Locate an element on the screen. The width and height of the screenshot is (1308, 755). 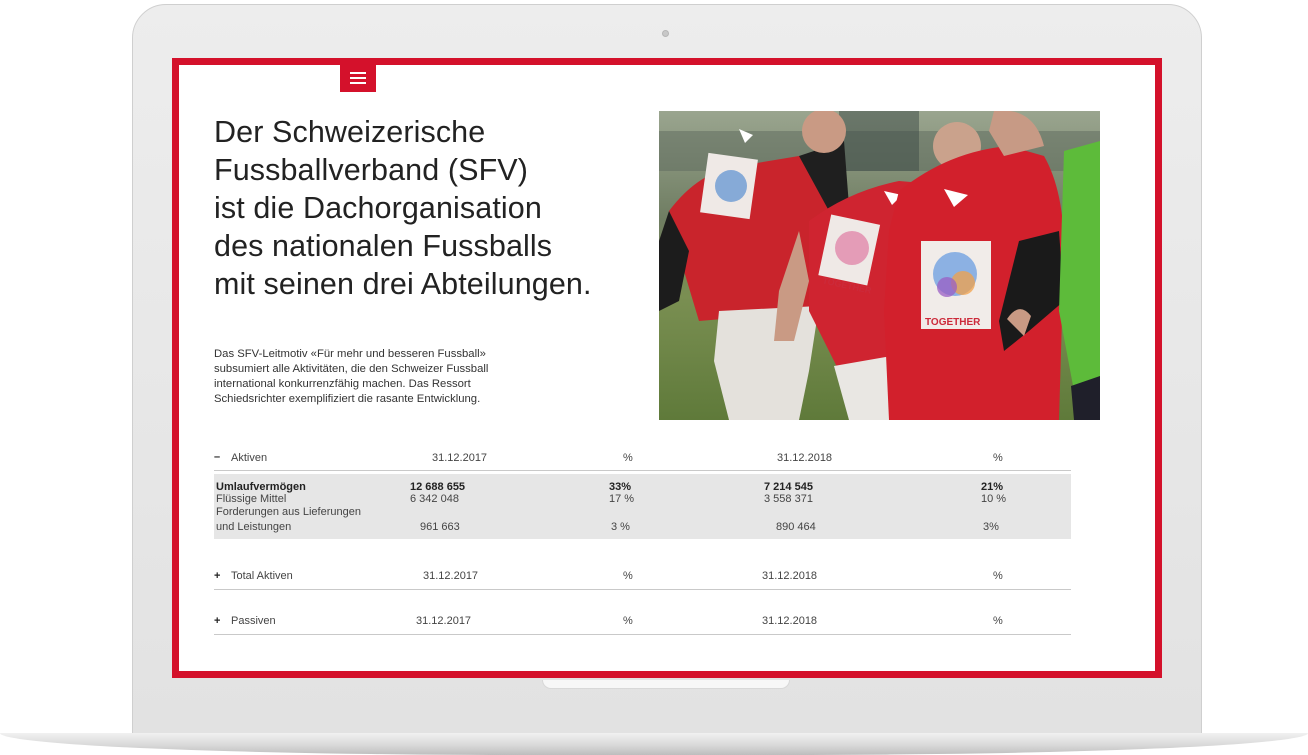
percent-cell: 21% is located at coordinates (992, 487).